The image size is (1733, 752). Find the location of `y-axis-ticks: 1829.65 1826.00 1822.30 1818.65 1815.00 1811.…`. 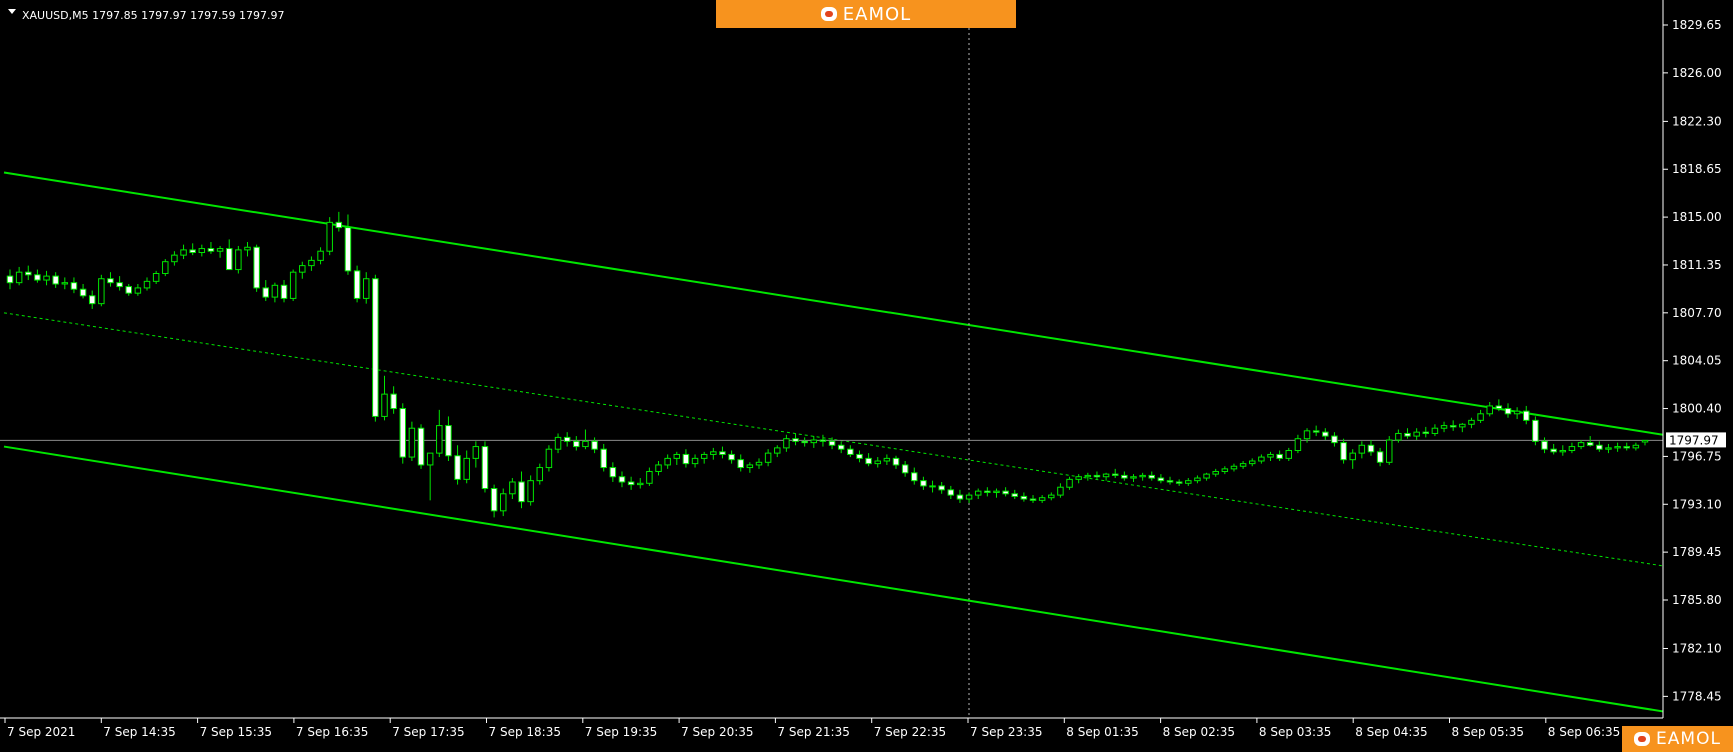

y-axis-ticks: 1829.65 1826.00 1822.30 1818.65 1815.00 1811.… is located at coordinates (1692, 360).